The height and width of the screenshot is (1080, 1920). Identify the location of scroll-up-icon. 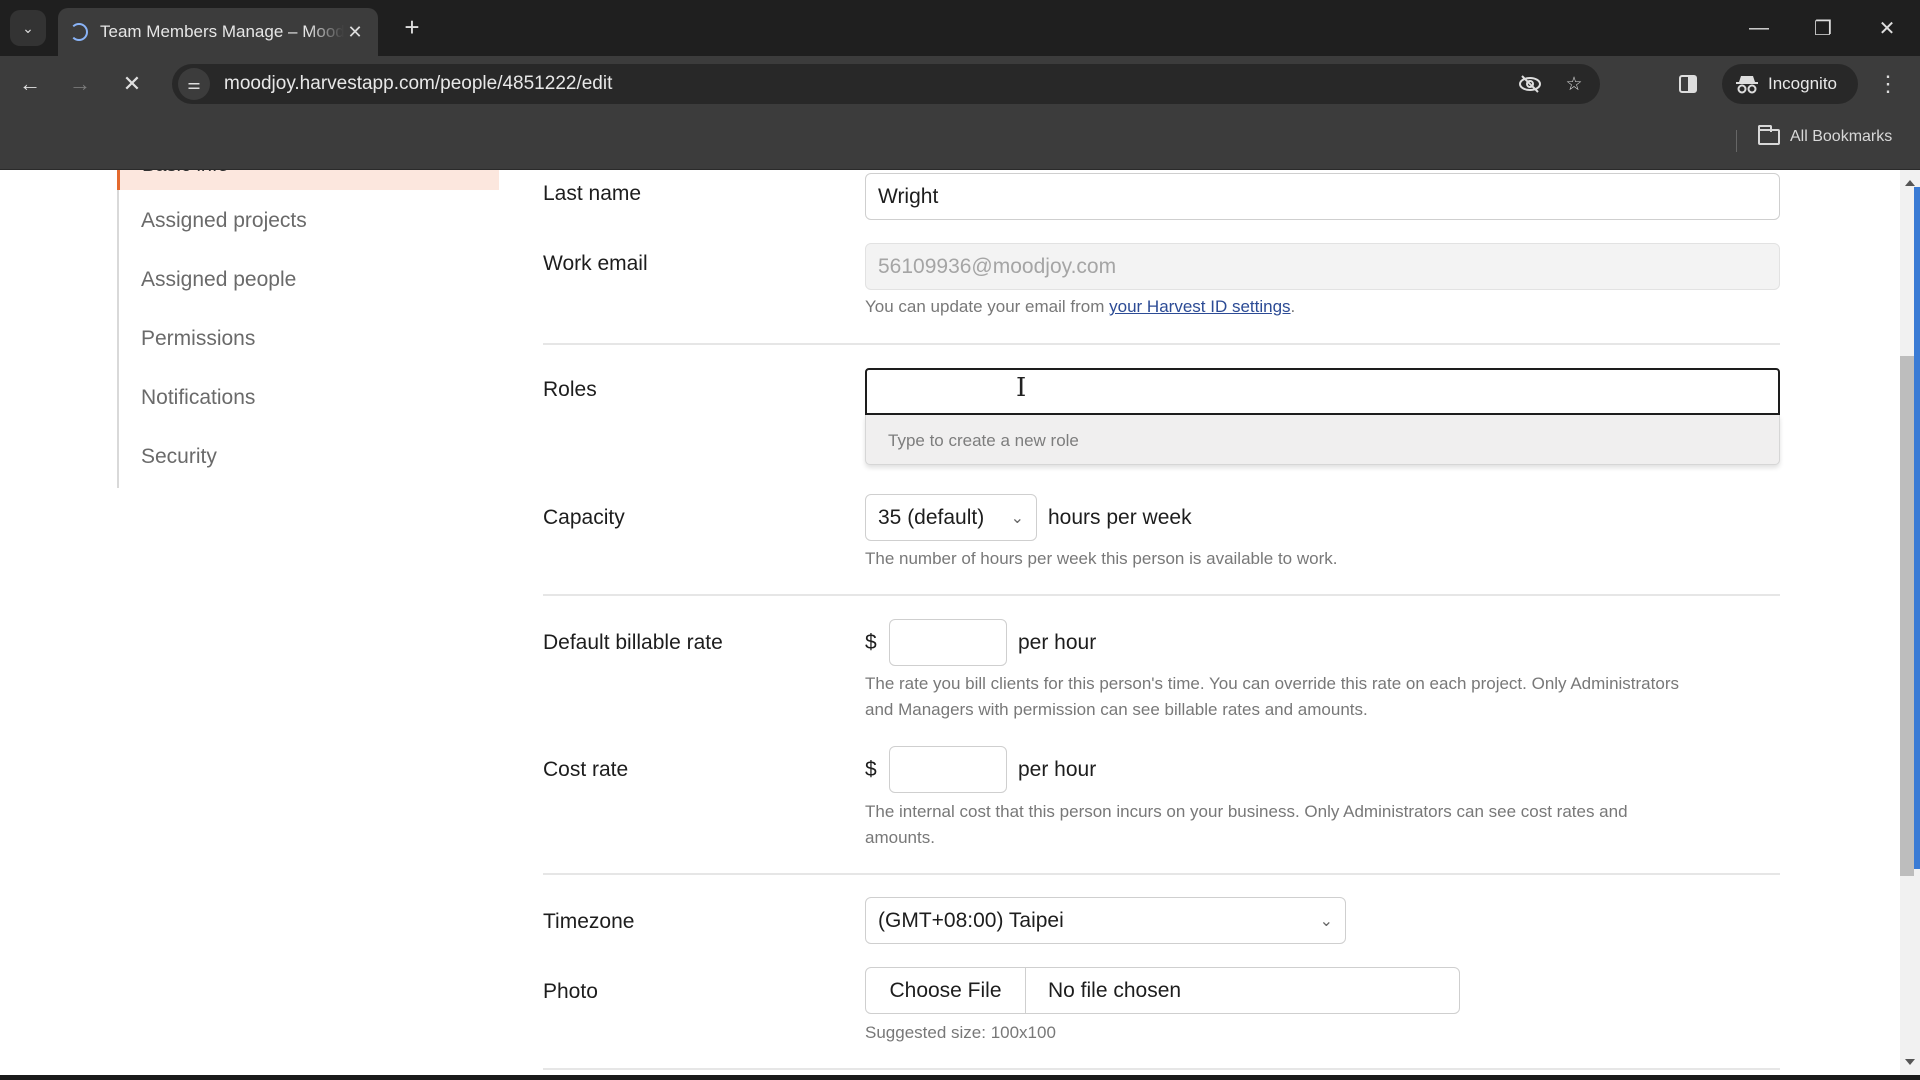
(1910, 183).